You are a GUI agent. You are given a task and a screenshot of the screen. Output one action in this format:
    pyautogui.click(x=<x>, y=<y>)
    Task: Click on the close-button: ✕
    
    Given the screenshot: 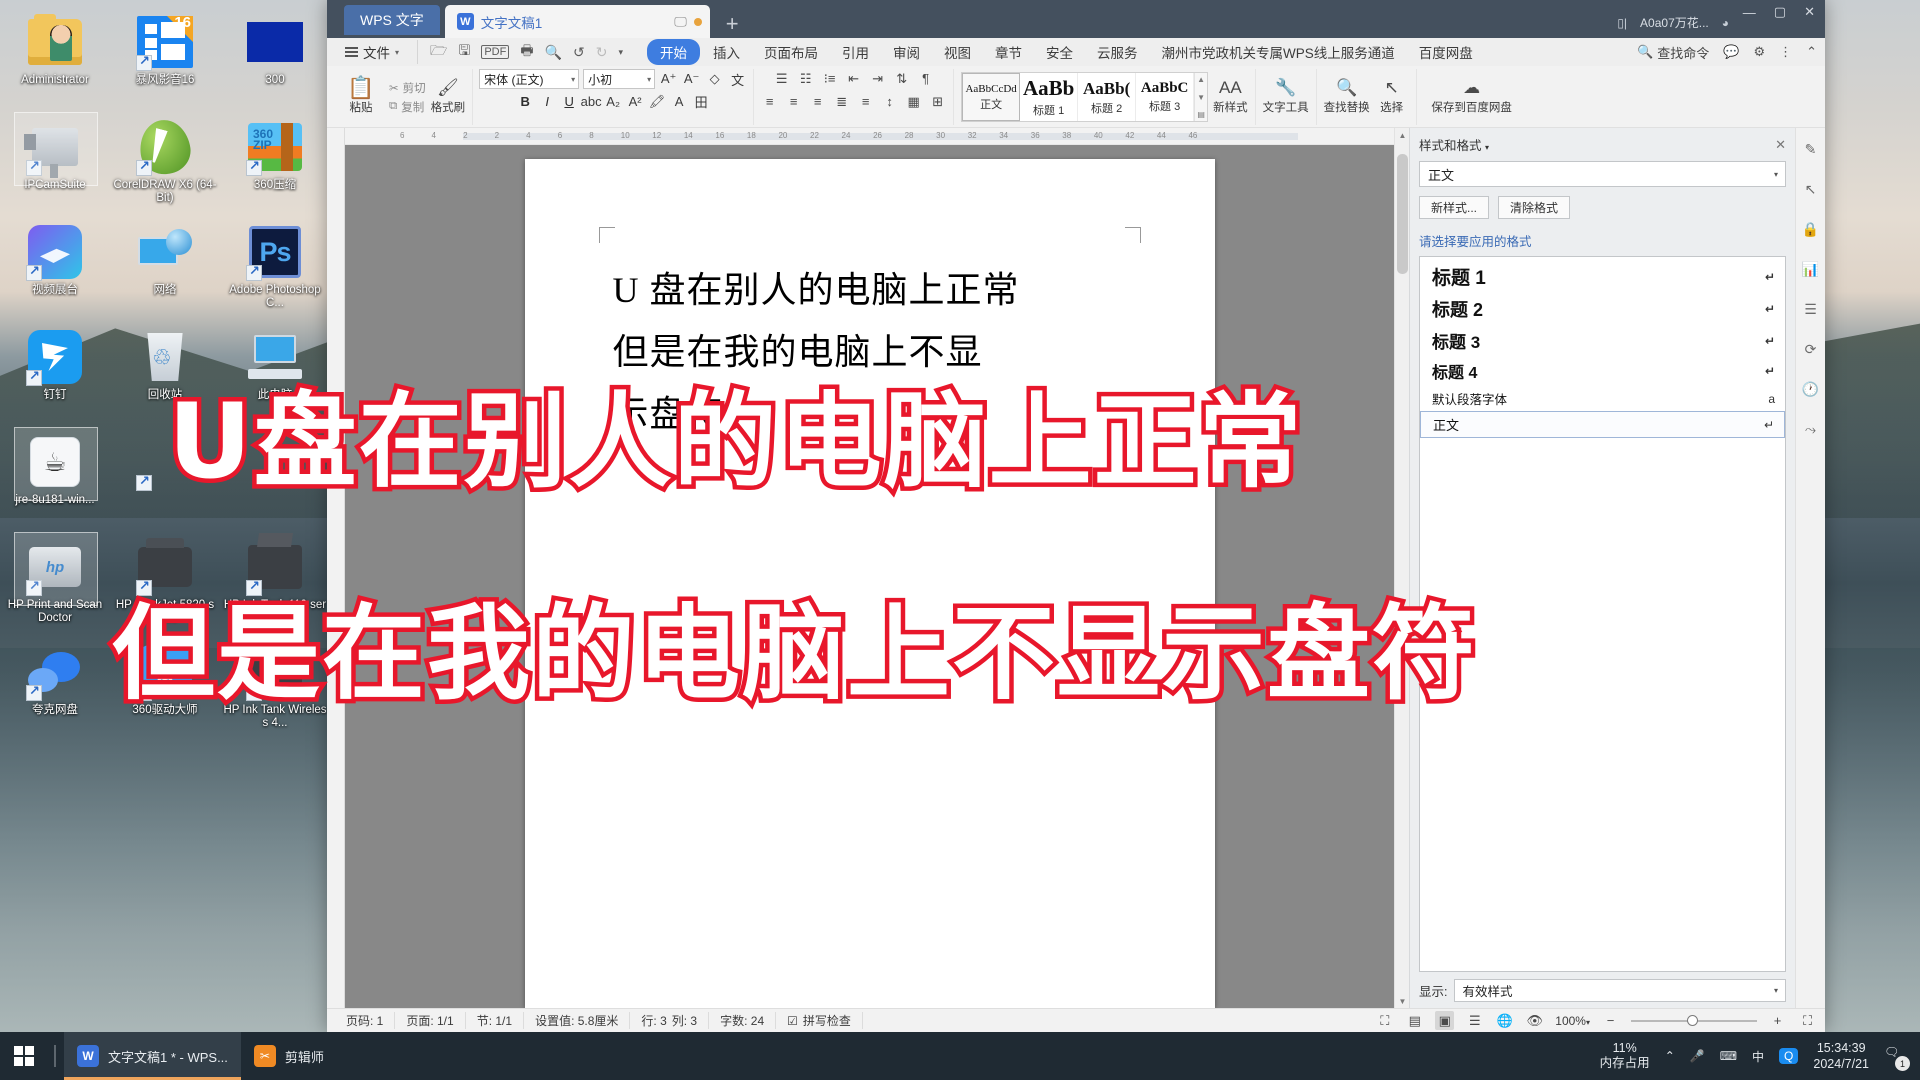 What is the action you would take?
    pyautogui.click(x=1809, y=12)
    